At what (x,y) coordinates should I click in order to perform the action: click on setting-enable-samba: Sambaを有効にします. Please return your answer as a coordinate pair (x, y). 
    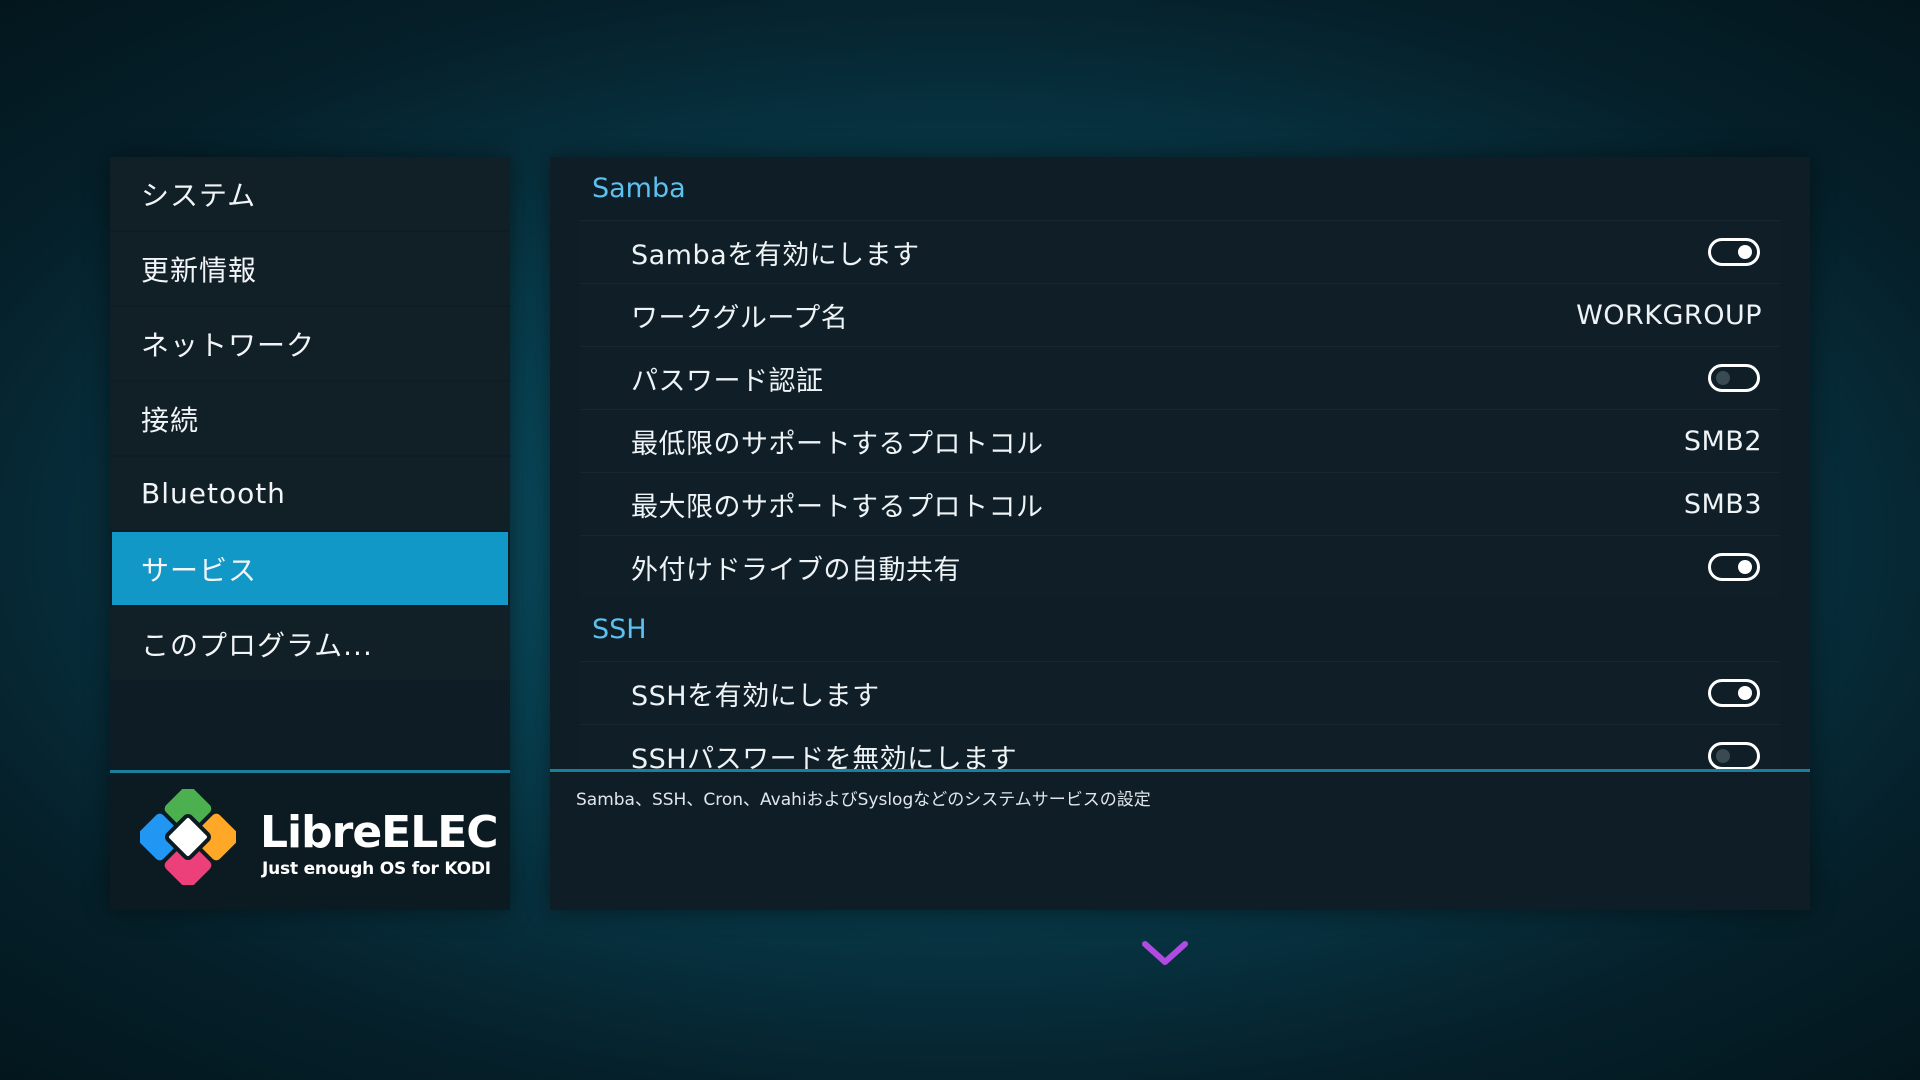
    Looking at the image, I should click on (1180, 251).